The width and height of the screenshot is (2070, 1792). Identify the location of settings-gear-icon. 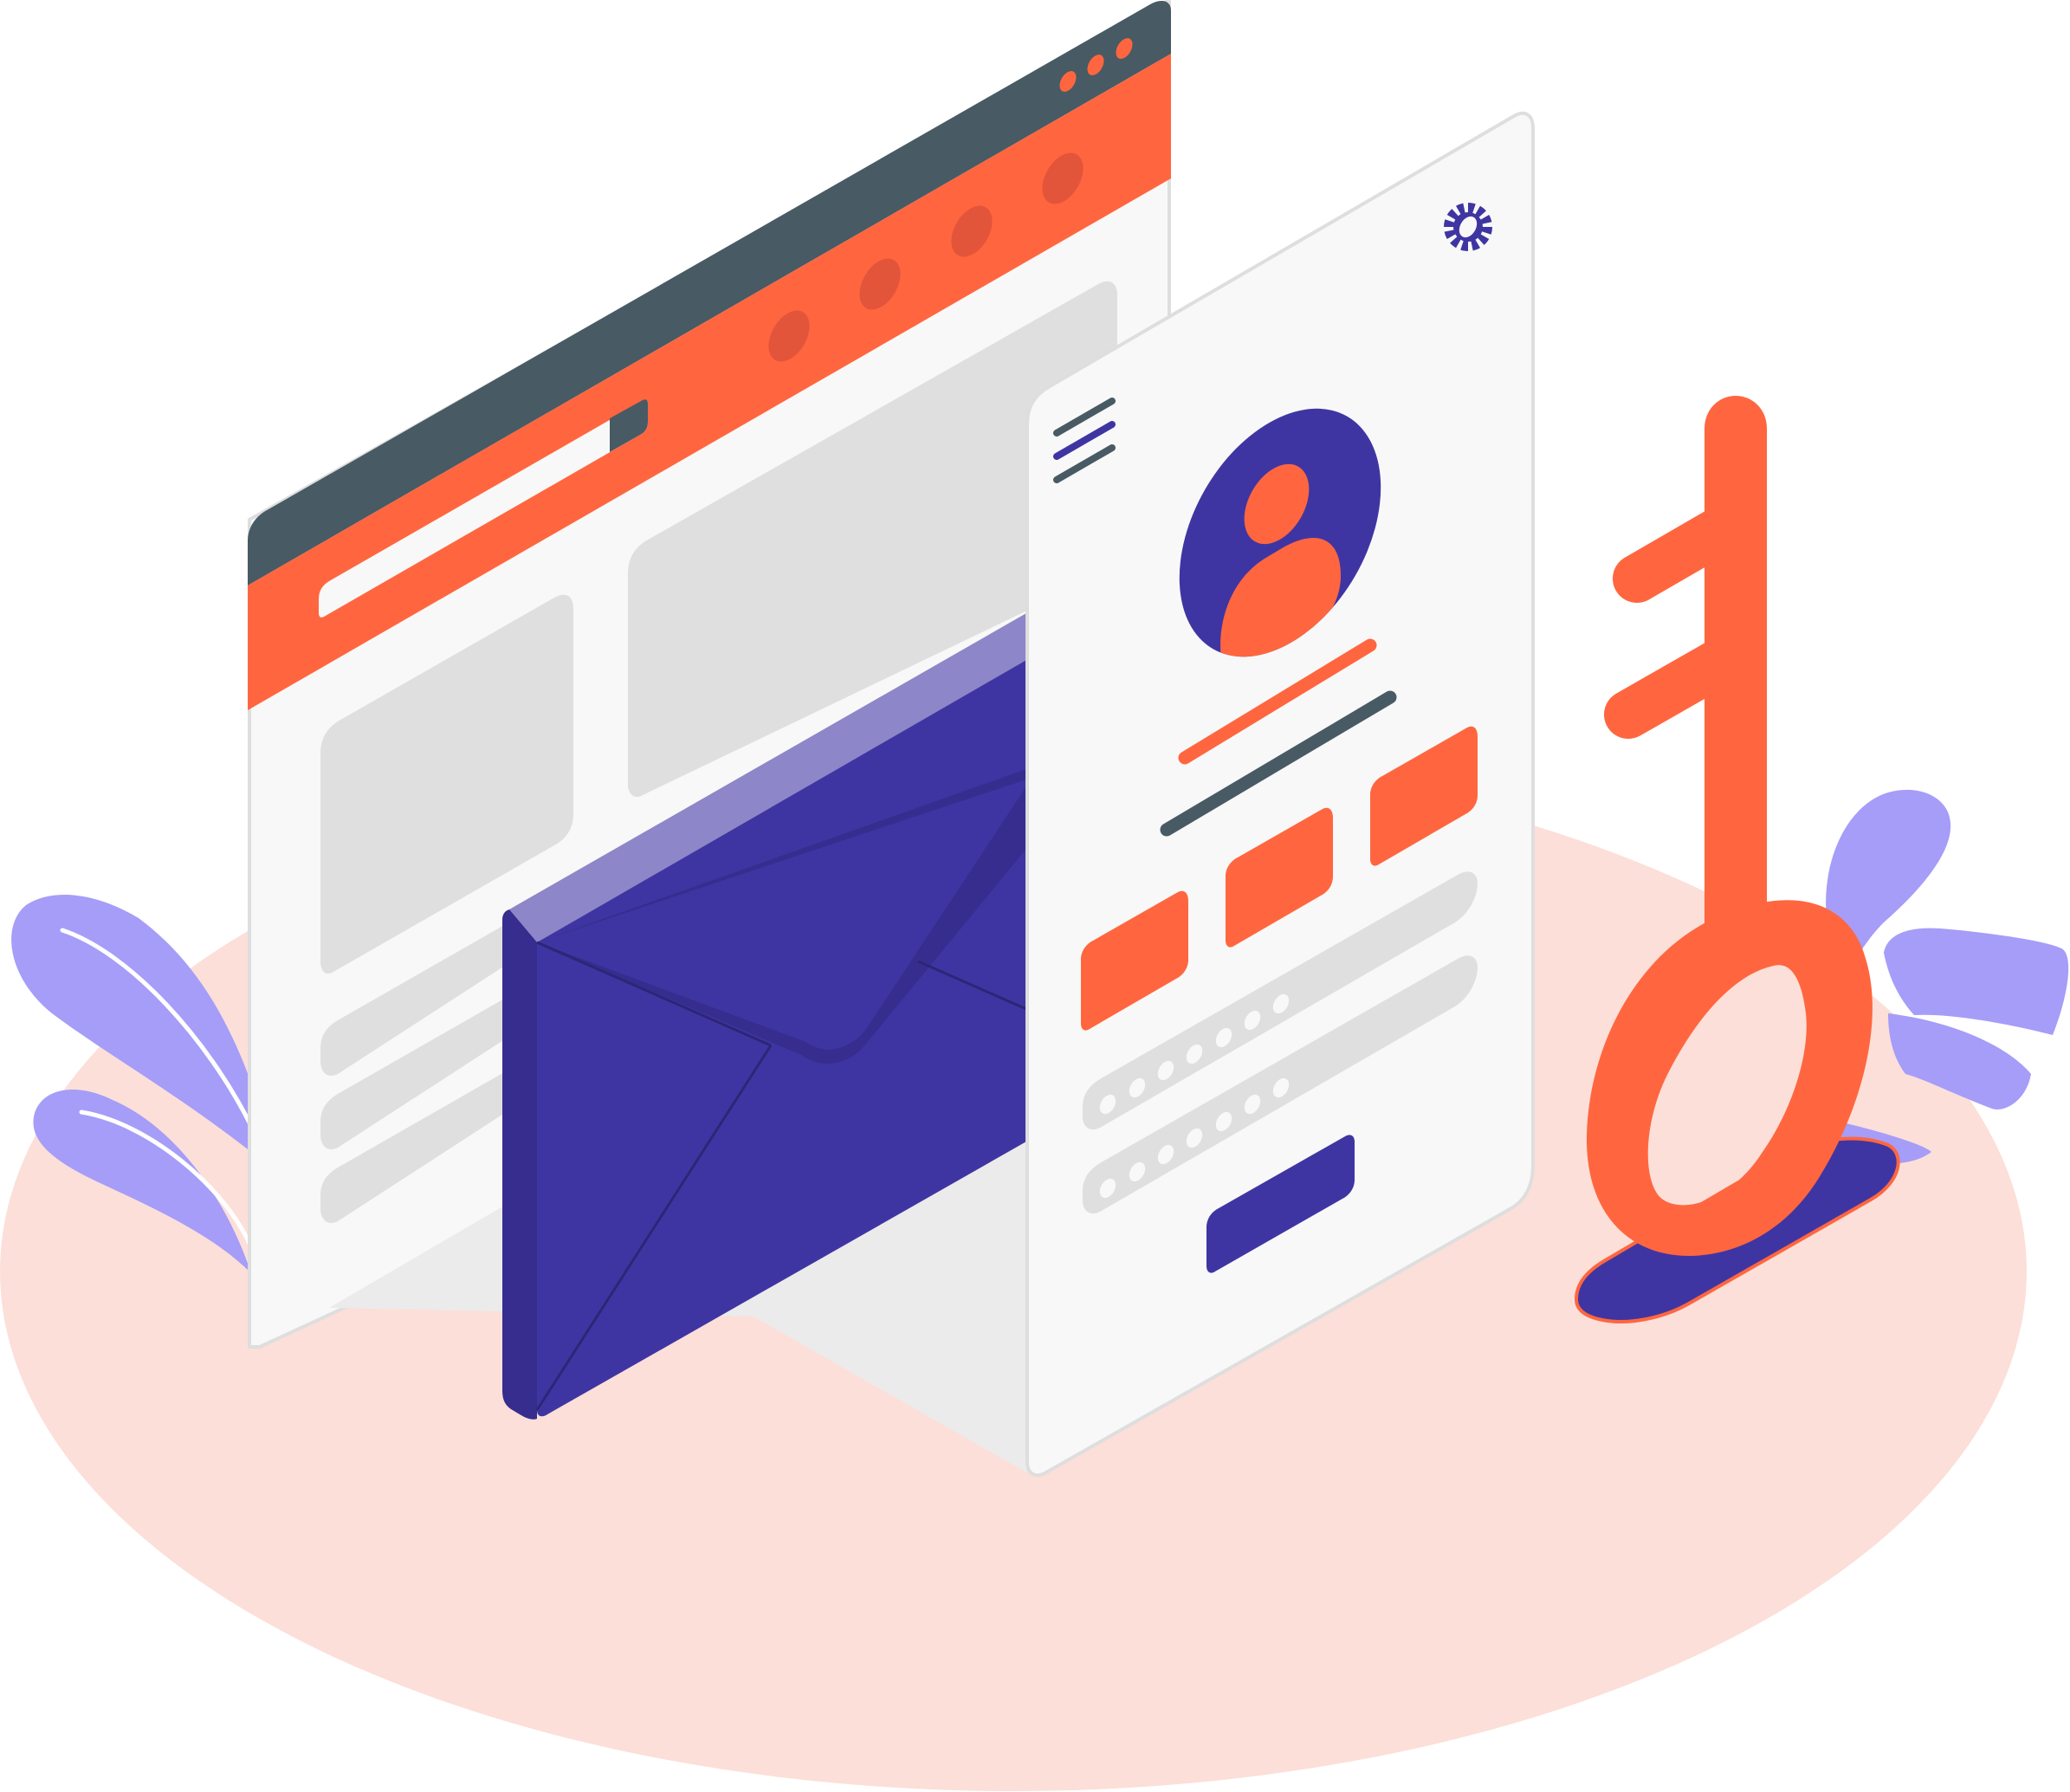
(1468, 227).